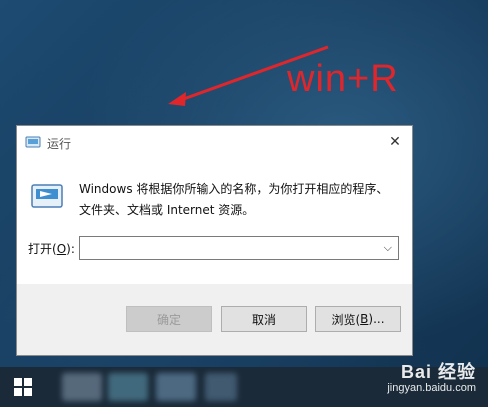  I want to click on watermark: Bai 经验 jingyan.baidu.com, so click(431, 376).